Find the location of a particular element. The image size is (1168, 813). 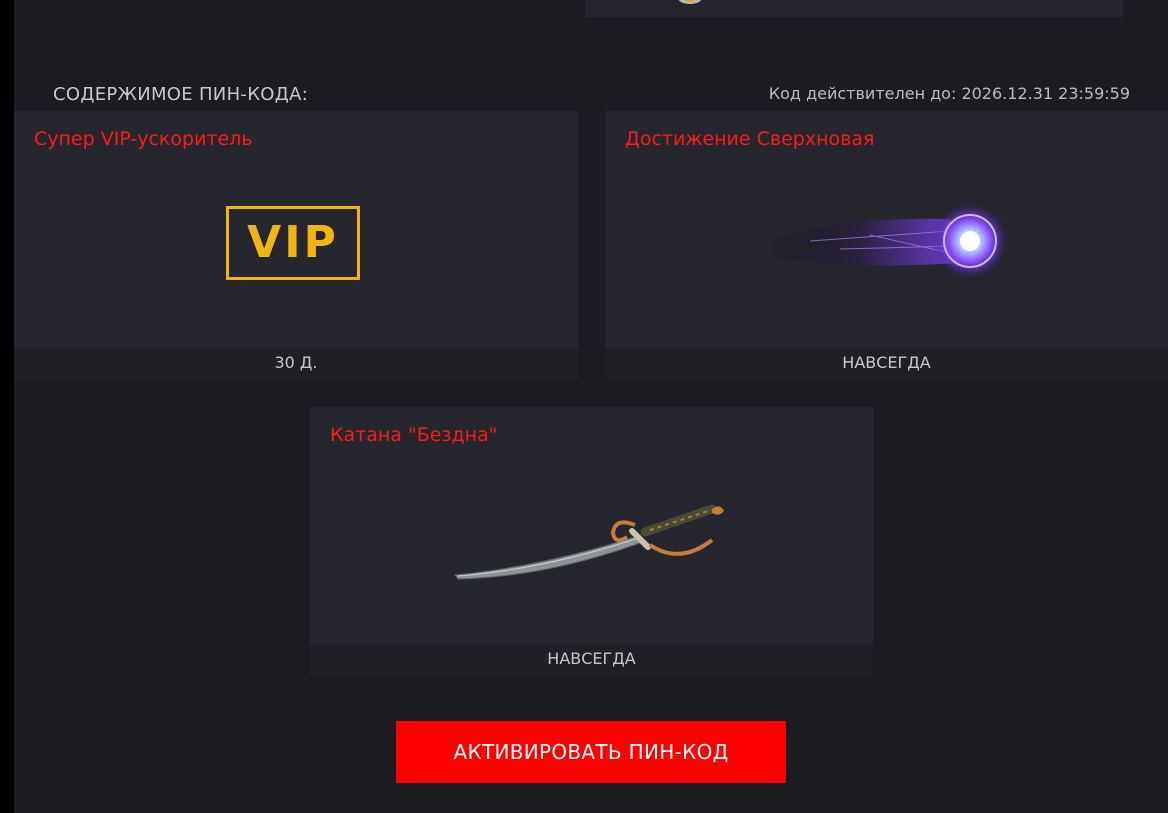

reward-card: Супер VIP-ускоритель VIP is located at coordinates (296, 229).